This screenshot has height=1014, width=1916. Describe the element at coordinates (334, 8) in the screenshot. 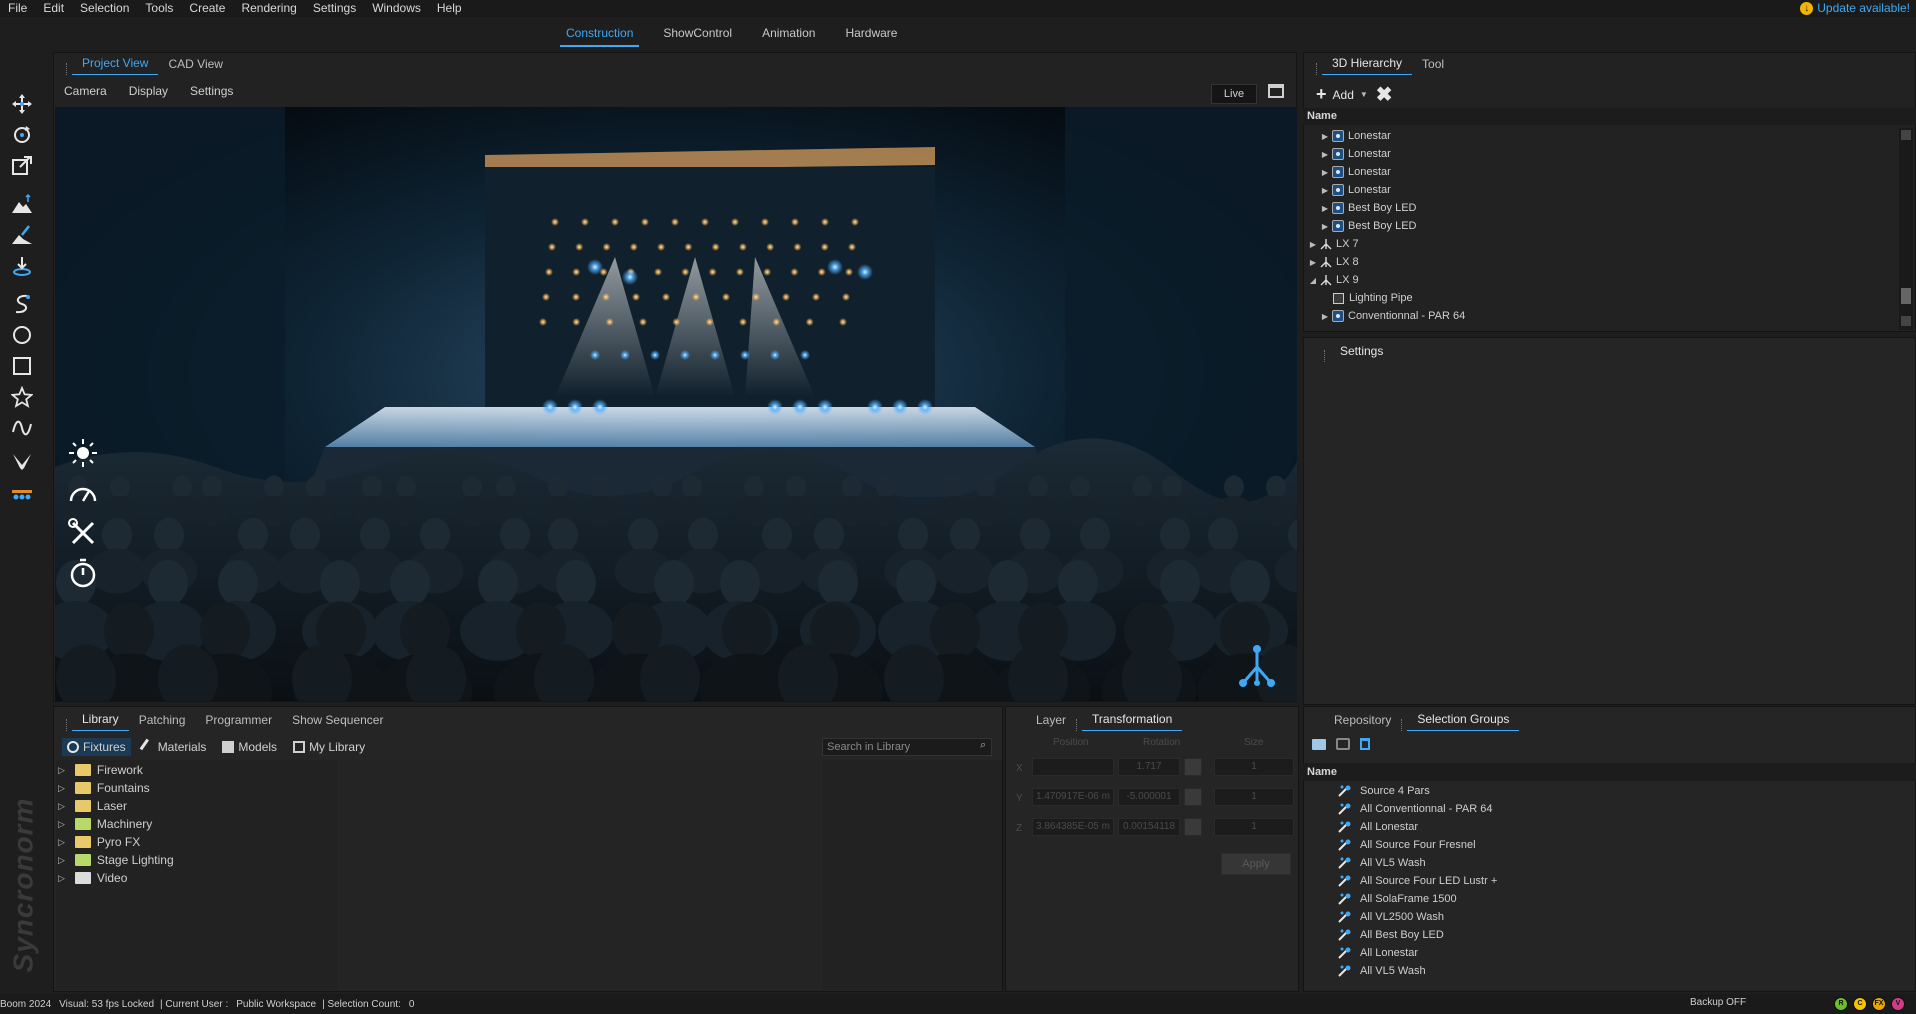

I see `menu-settings: Settings` at that location.